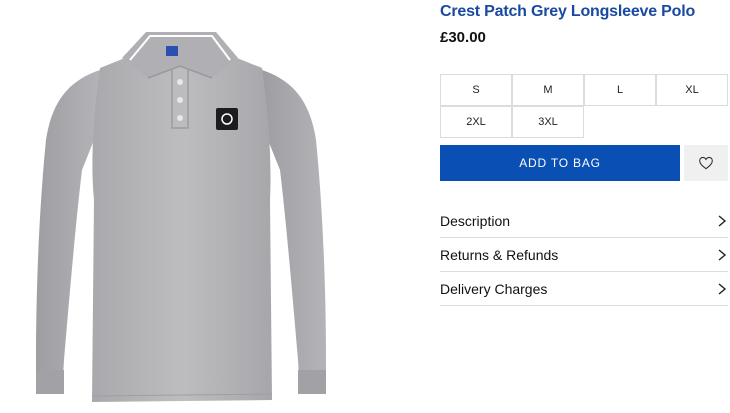 The height and width of the screenshot is (413, 730). What do you see at coordinates (692, 90) in the screenshot?
I see `size-option-xl: XL` at bounding box center [692, 90].